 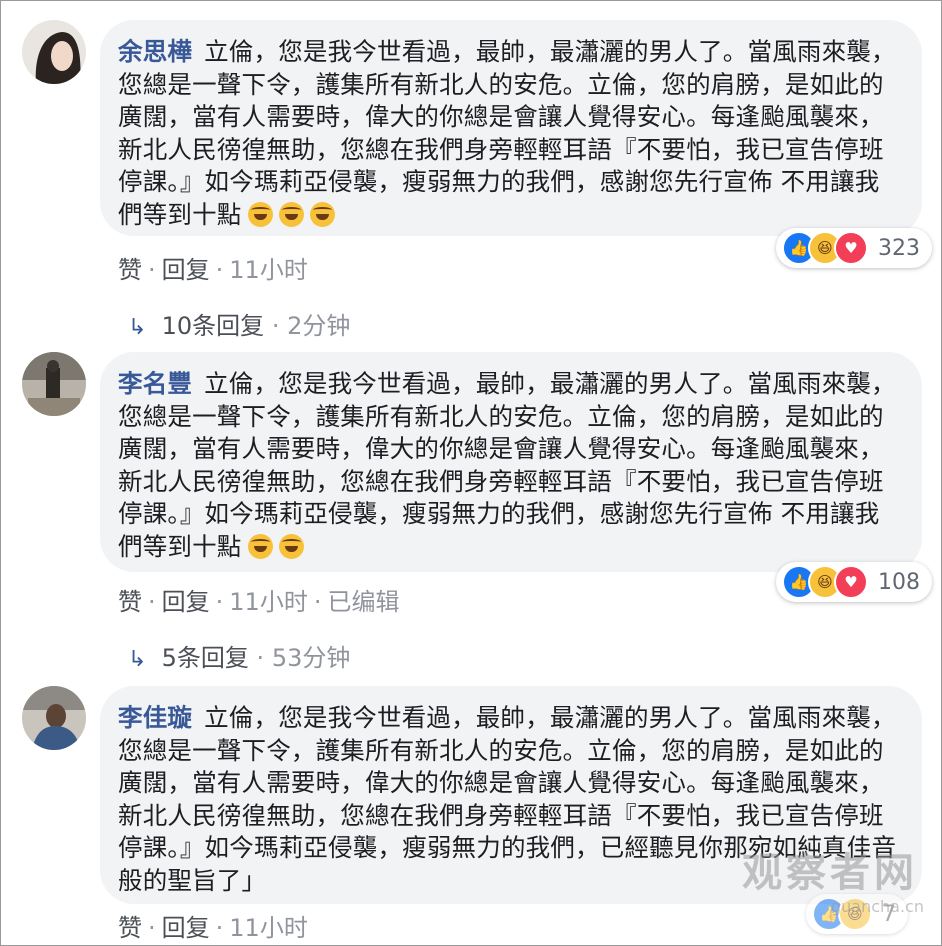 I want to click on edited-label: 已编辑, so click(x=363, y=602).